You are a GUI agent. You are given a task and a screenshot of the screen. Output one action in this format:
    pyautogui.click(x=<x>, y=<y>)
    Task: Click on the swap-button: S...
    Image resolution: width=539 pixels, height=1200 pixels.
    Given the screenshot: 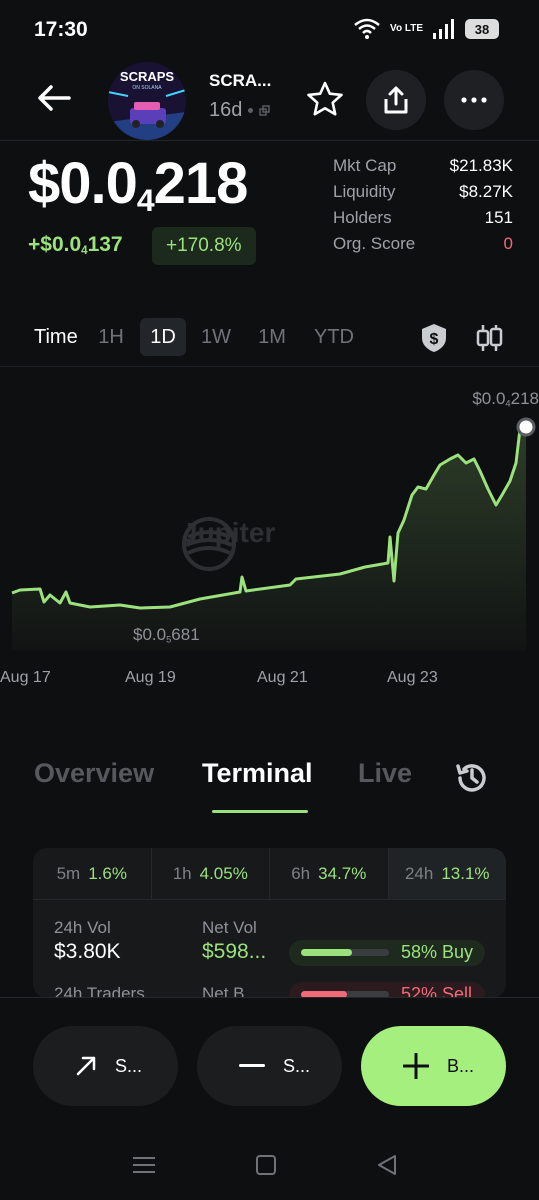 What is the action you would take?
    pyautogui.click(x=269, y=1066)
    